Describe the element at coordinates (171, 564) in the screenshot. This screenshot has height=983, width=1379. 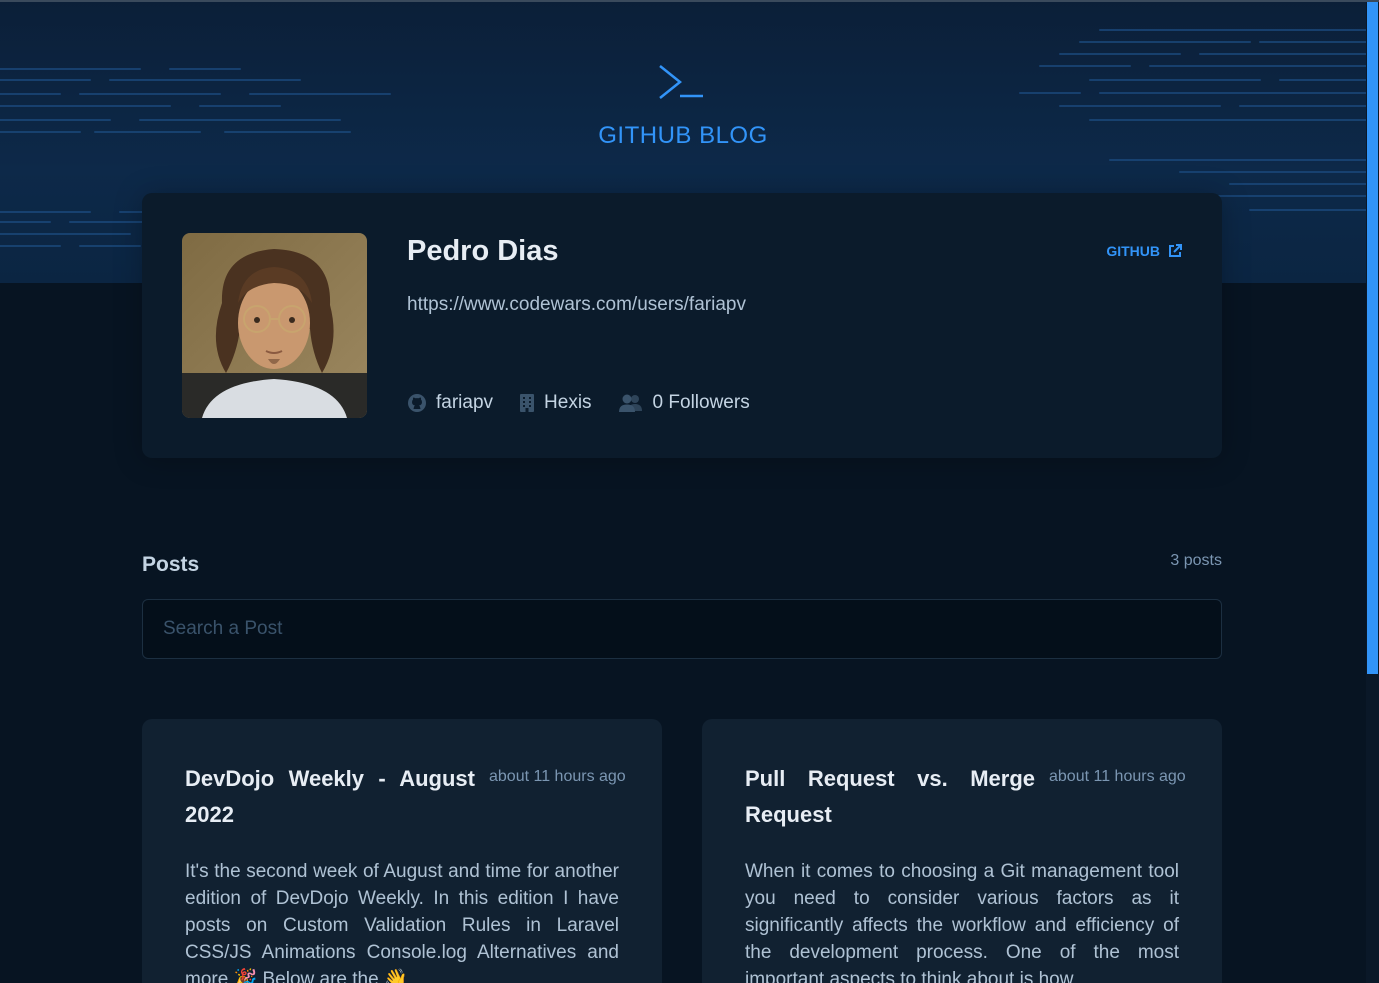
I see `posts-heading: Posts` at that location.